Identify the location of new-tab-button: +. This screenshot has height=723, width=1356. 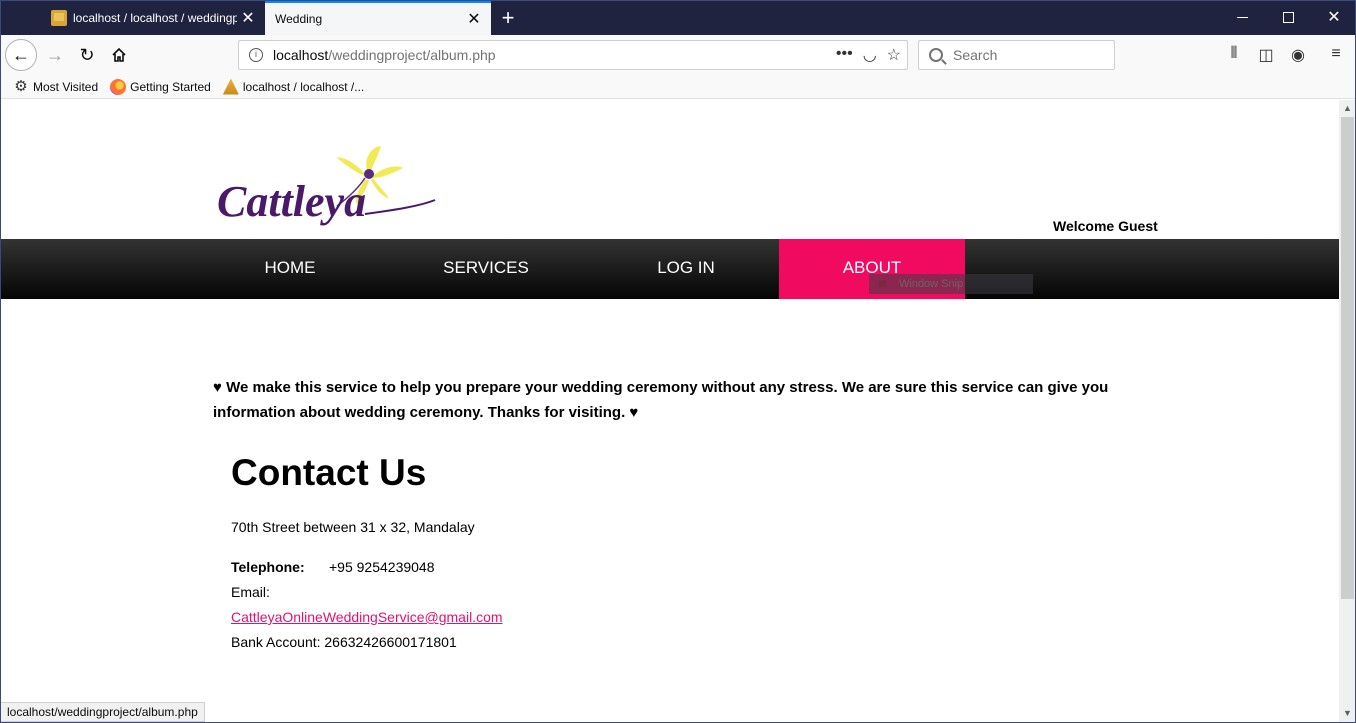
(508, 18).